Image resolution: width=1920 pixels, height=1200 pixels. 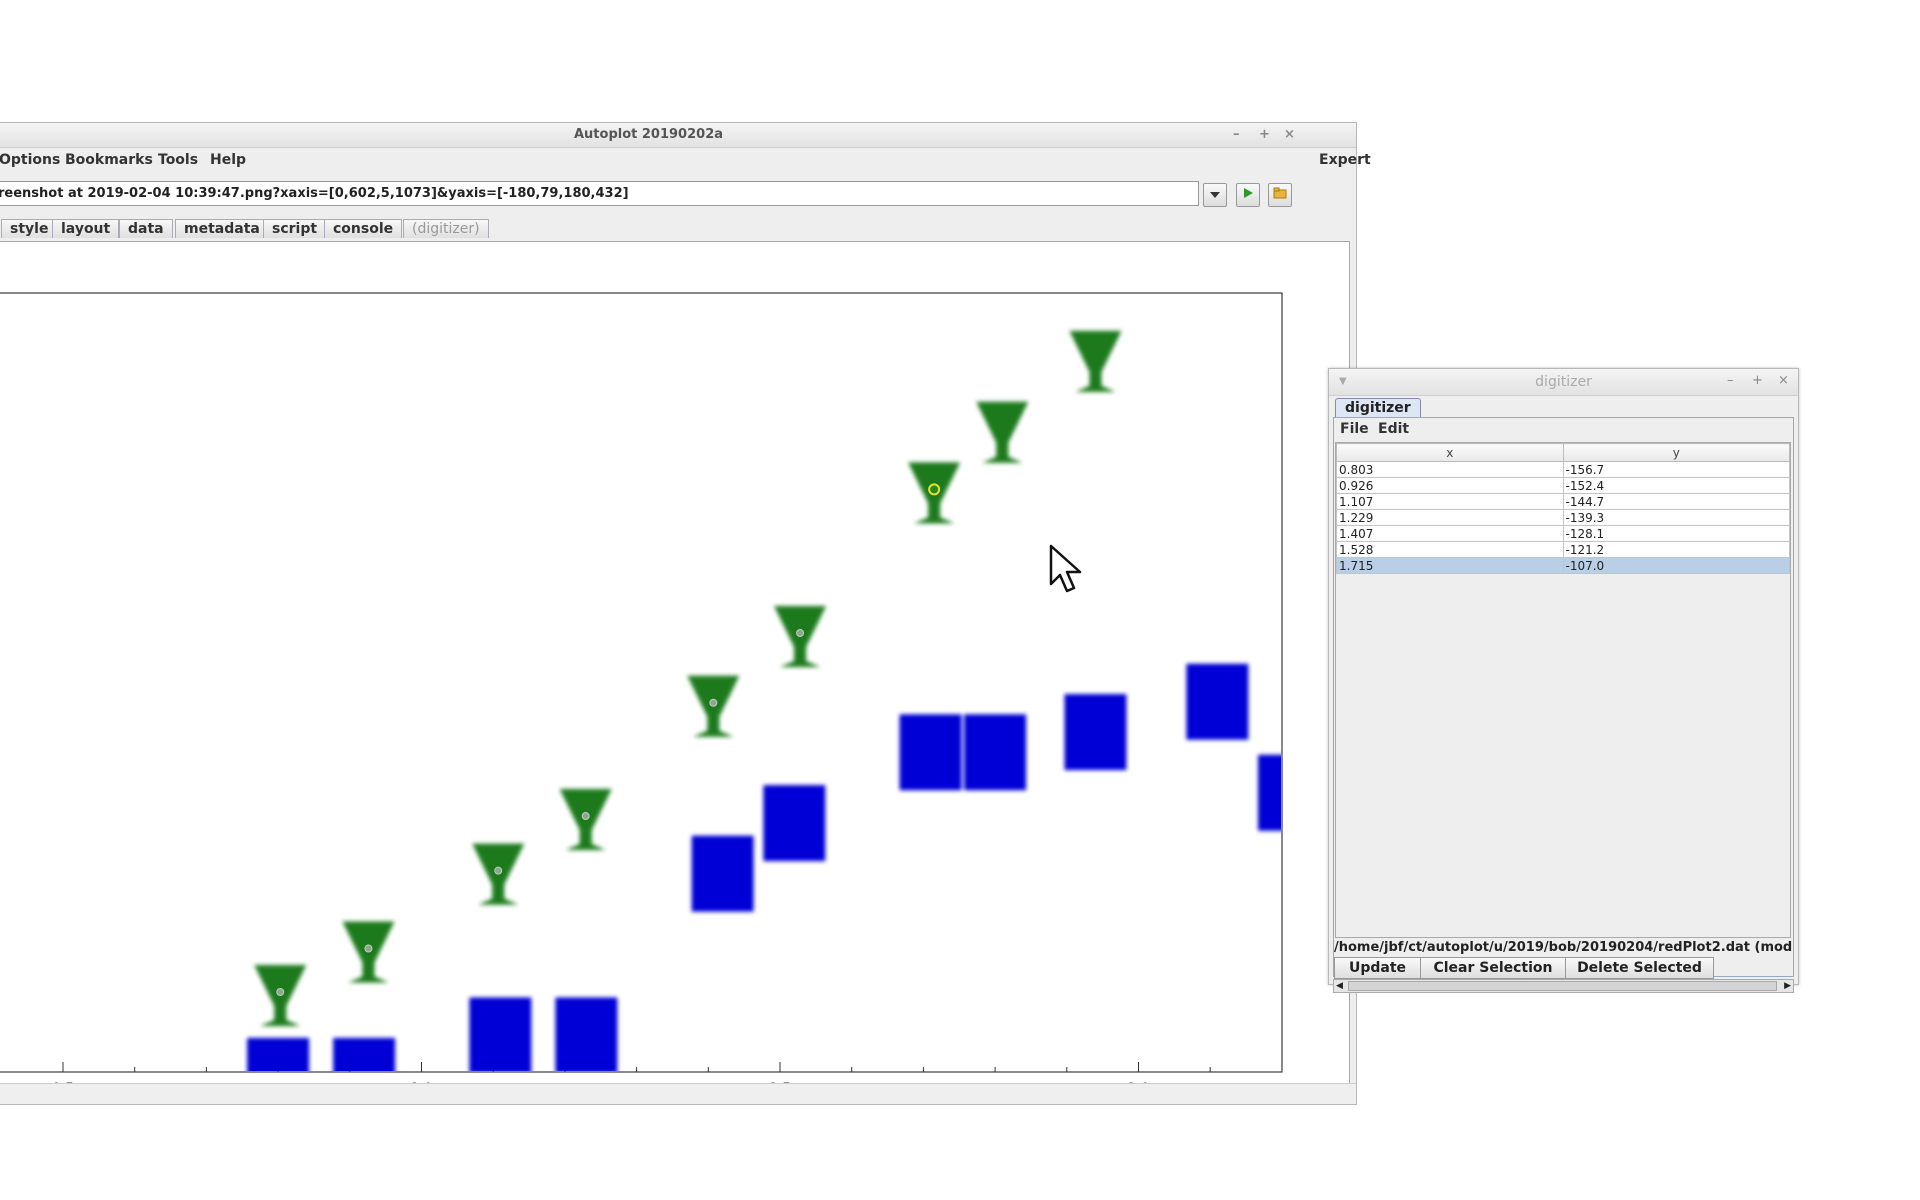 What do you see at coordinates (1676, 533) in the screenshot?
I see `cell-y: -128.1` at bounding box center [1676, 533].